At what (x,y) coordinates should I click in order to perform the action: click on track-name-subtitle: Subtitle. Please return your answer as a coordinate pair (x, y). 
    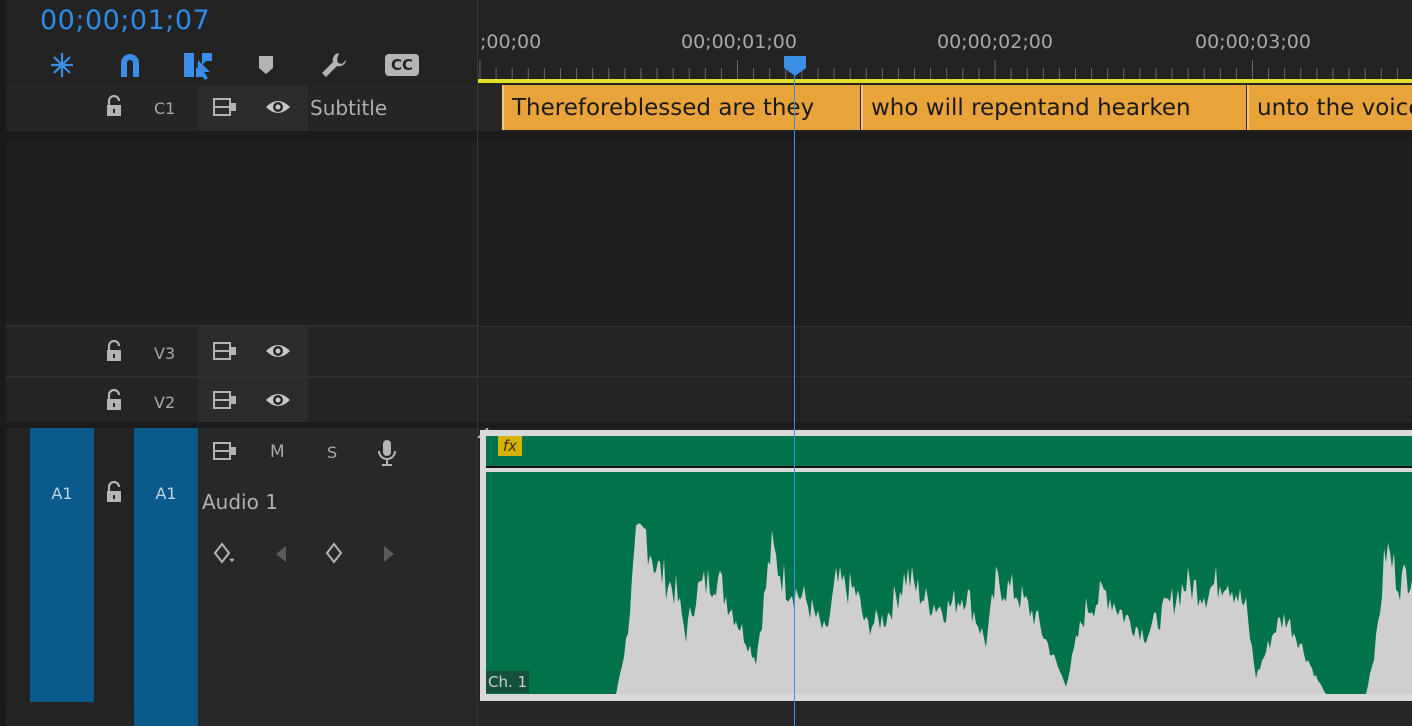
    Looking at the image, I should click on (348, 108).